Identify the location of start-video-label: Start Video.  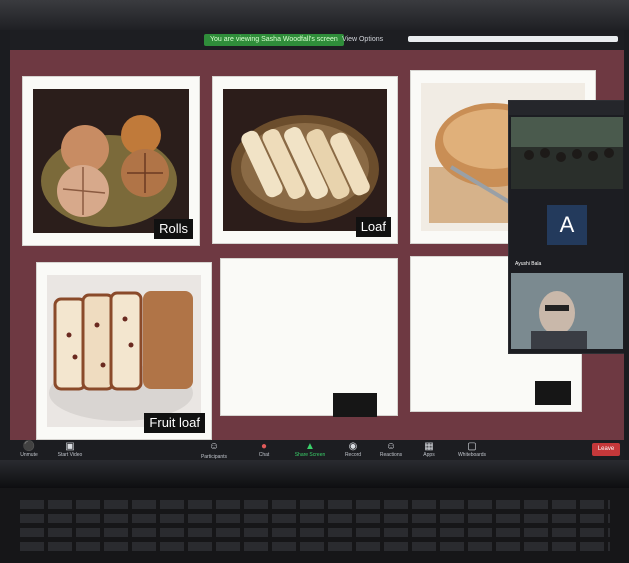
(70, 455).